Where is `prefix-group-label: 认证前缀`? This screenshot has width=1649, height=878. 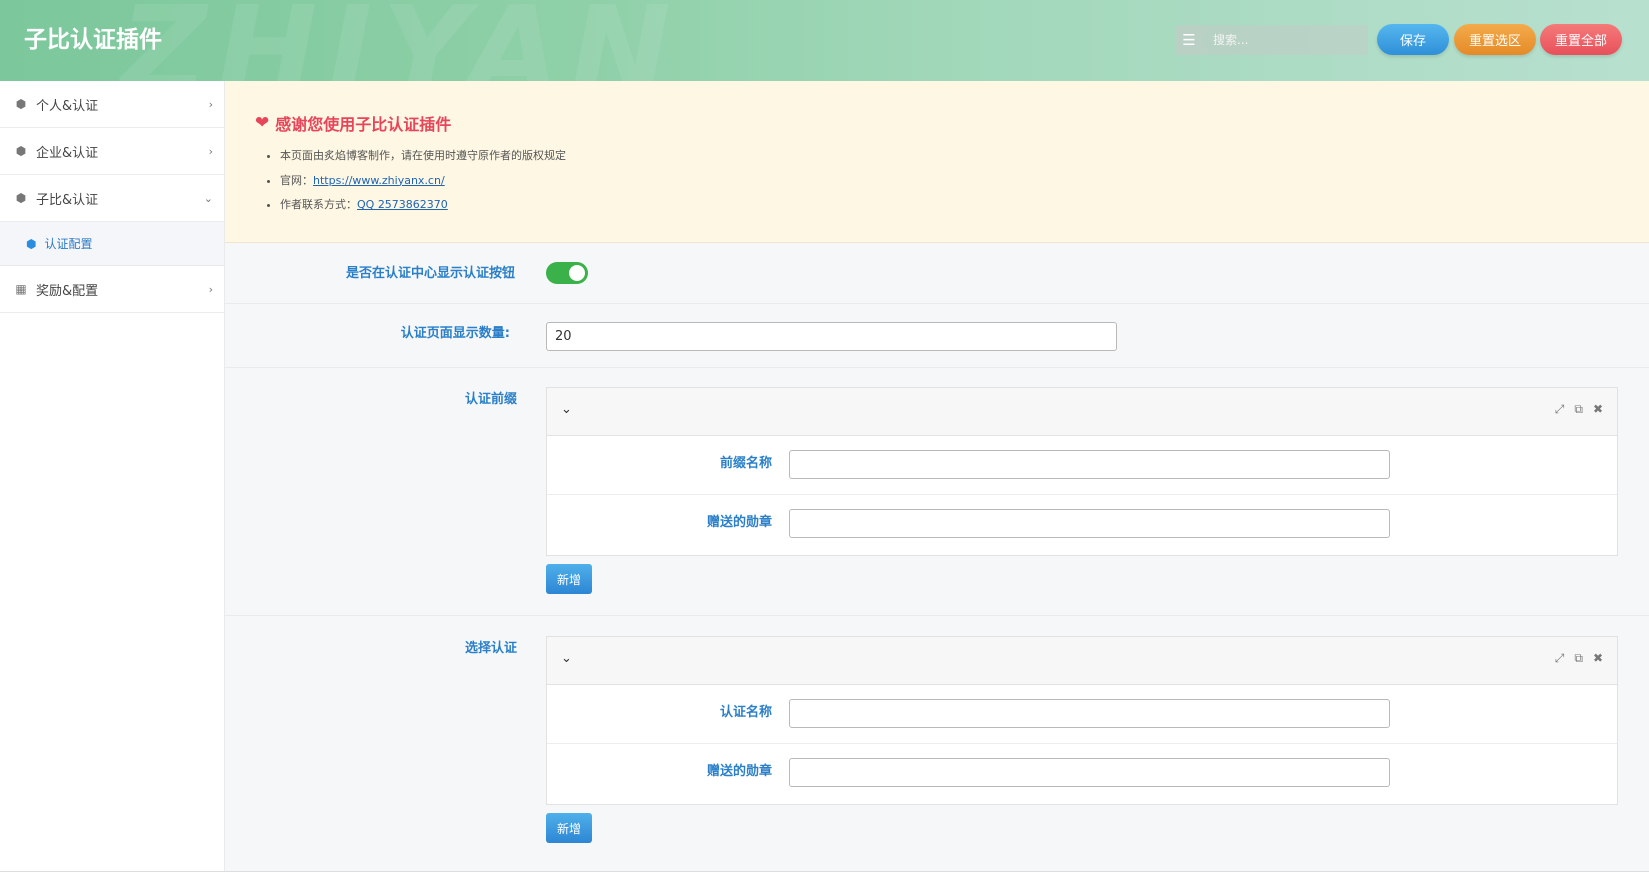 prefix-group-label: 认证前缀 is located at coordinates (490, 399).